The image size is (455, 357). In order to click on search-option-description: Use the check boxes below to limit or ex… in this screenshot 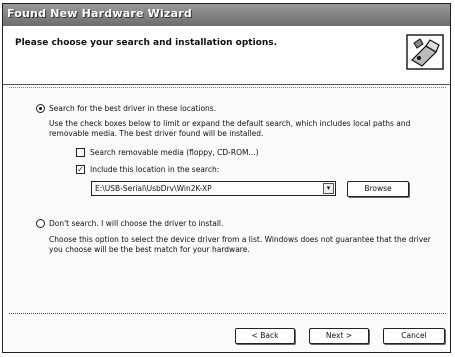, I will do `click(230, 128)`.